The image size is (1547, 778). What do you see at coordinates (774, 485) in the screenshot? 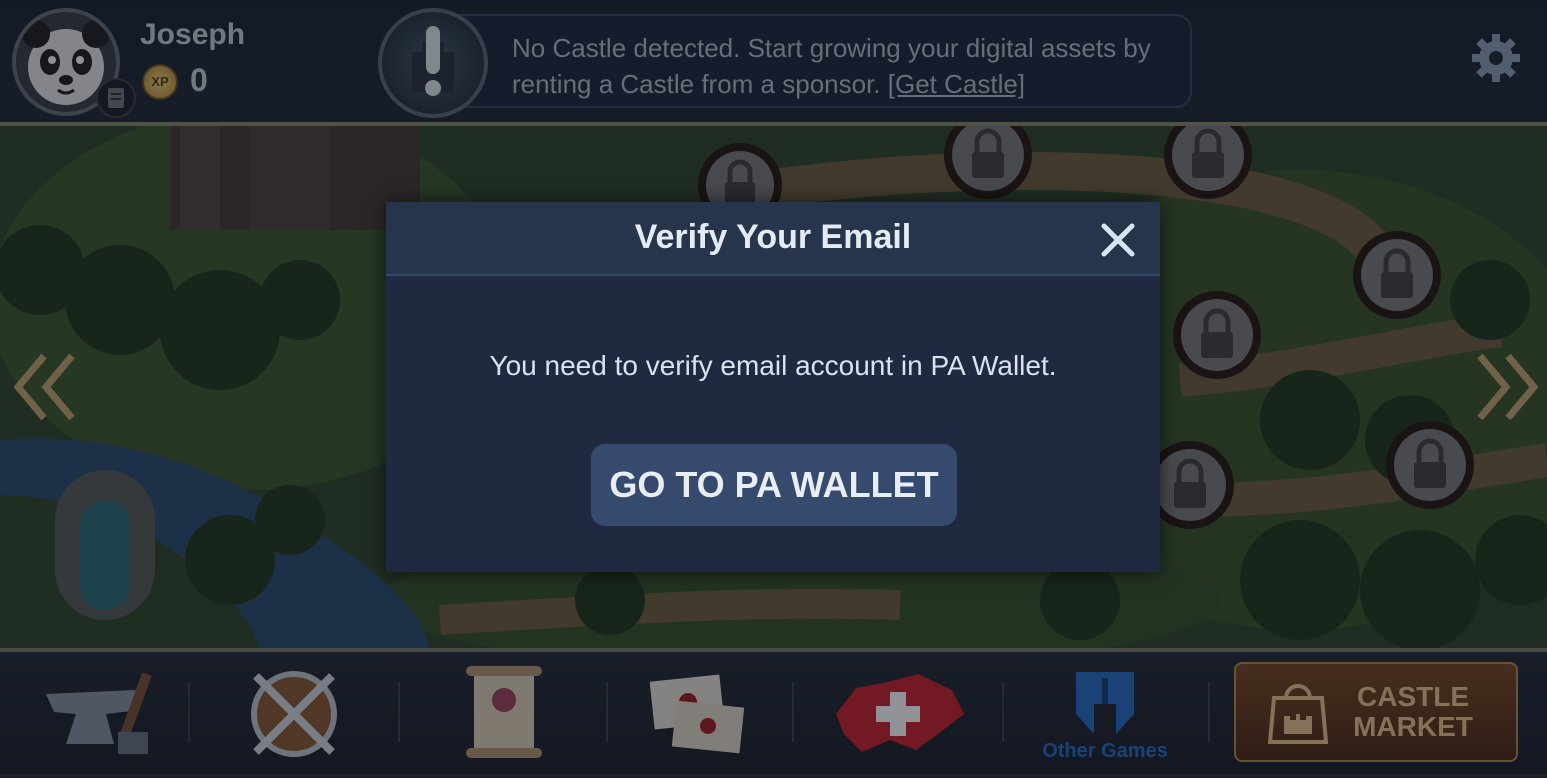
I see `go-to-pa-wallet-button: GO TO PA WALLET` at bounding box center [774, 485].